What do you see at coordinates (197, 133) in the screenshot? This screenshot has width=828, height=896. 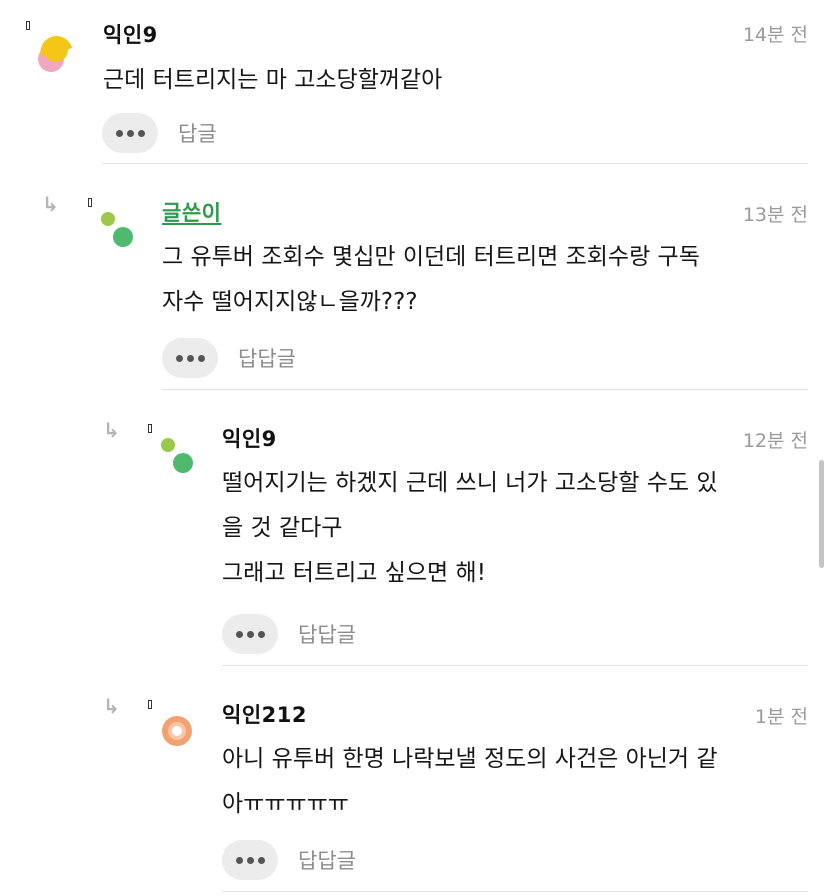 I see `reply-button: 답글` at bounding box center [197, 133].